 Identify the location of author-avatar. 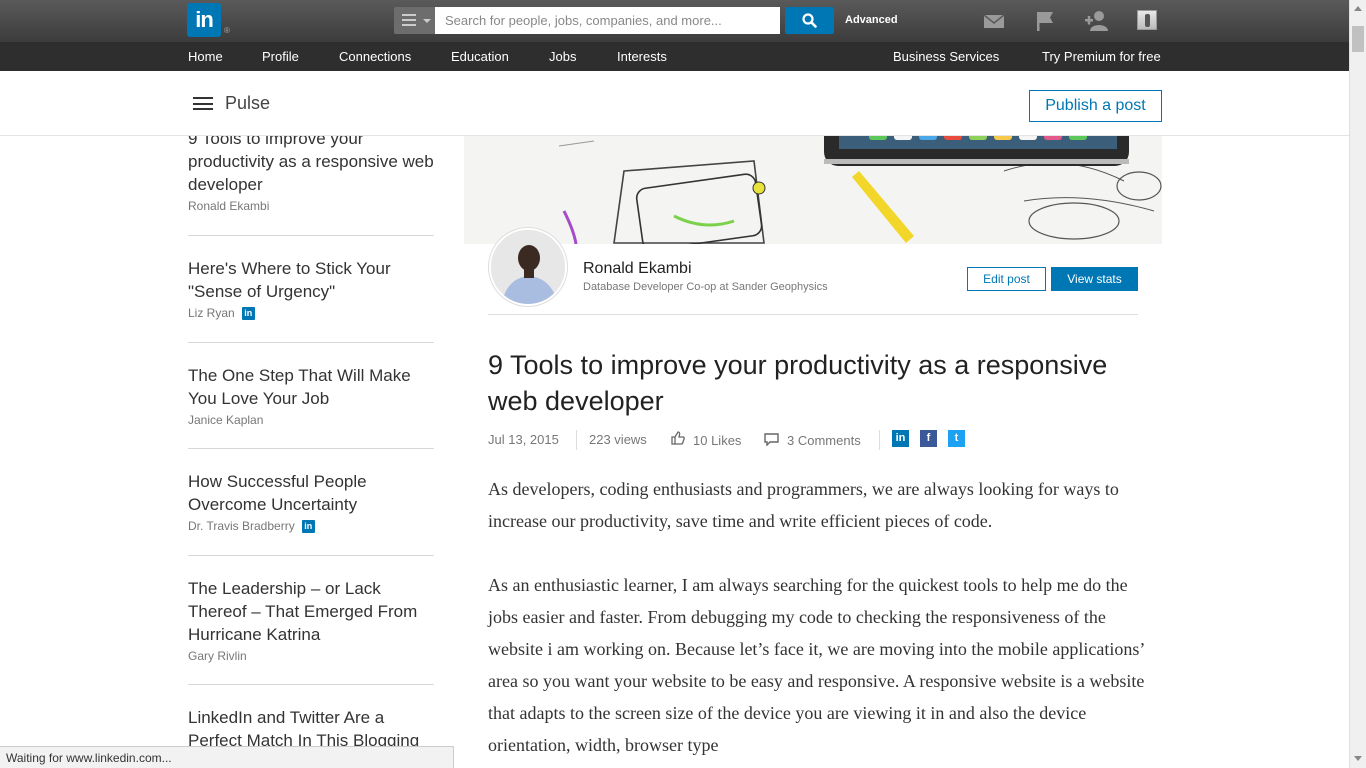
(528, 267).